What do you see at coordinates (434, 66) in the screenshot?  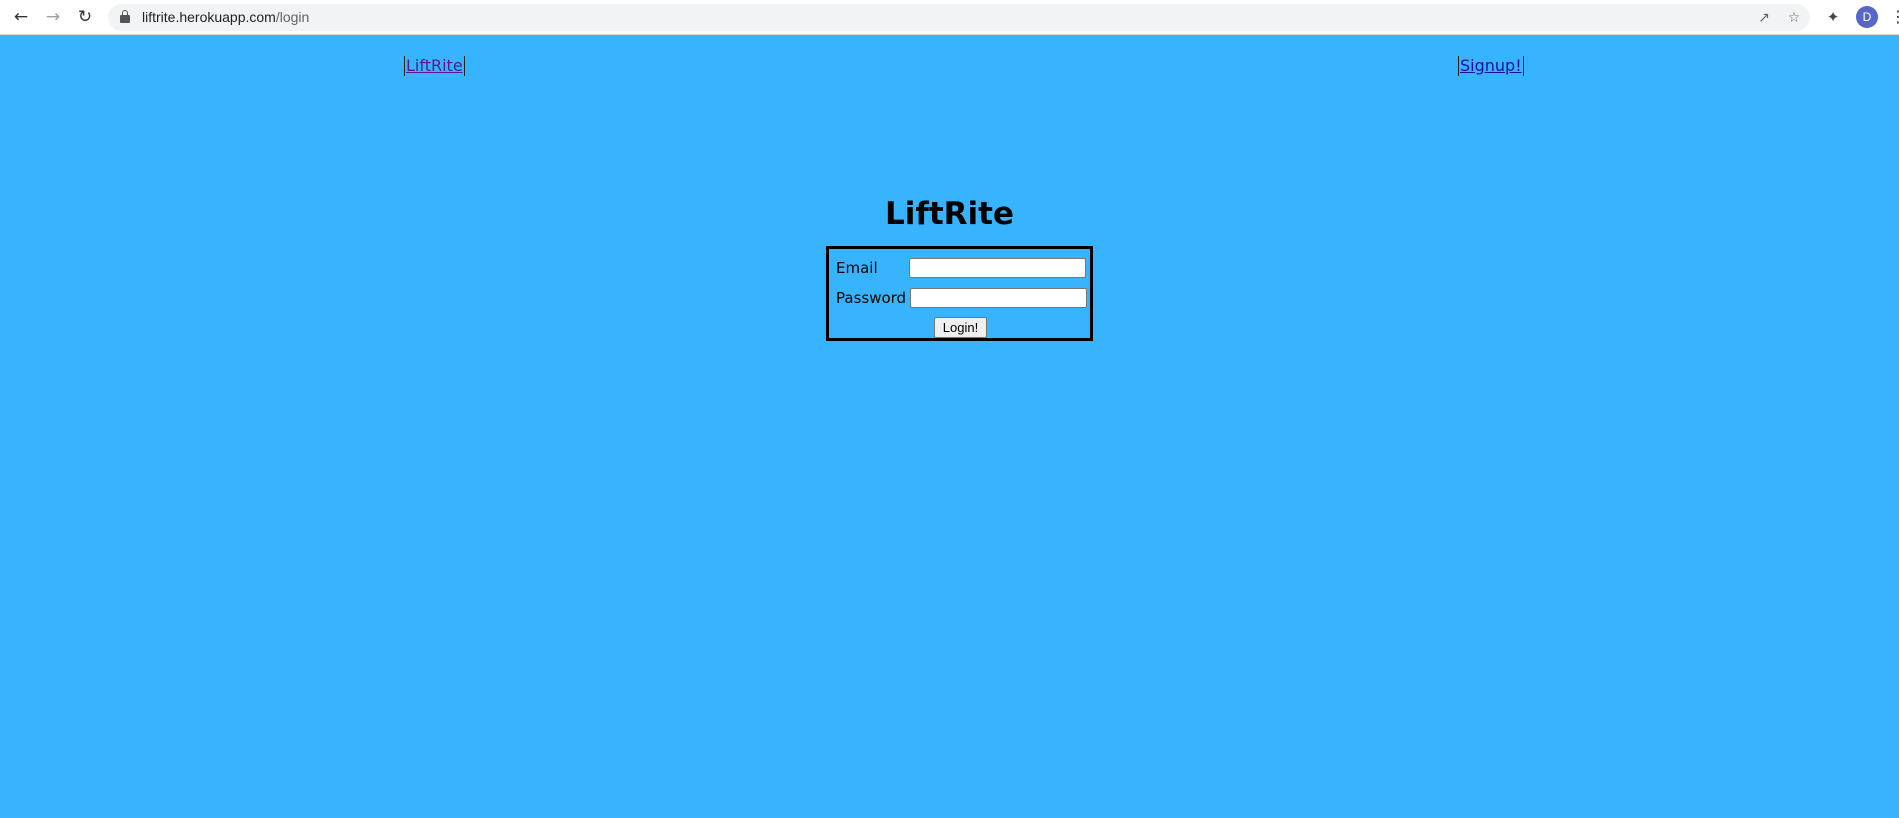 I see `brand-link: LiftRite` at bounding box center [434, 66].